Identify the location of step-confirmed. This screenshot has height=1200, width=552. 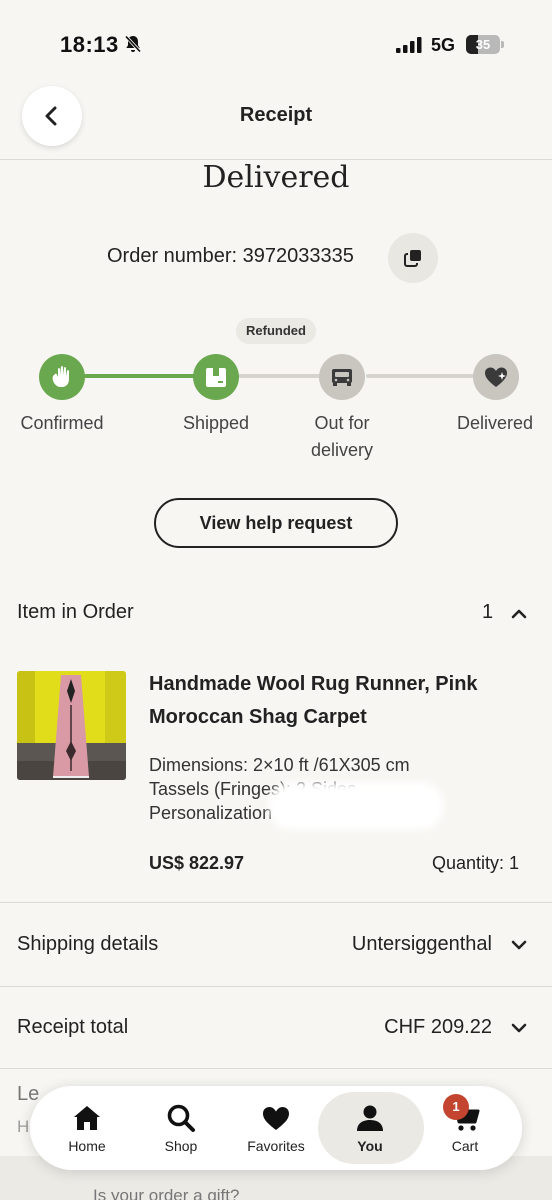
(62, 377).